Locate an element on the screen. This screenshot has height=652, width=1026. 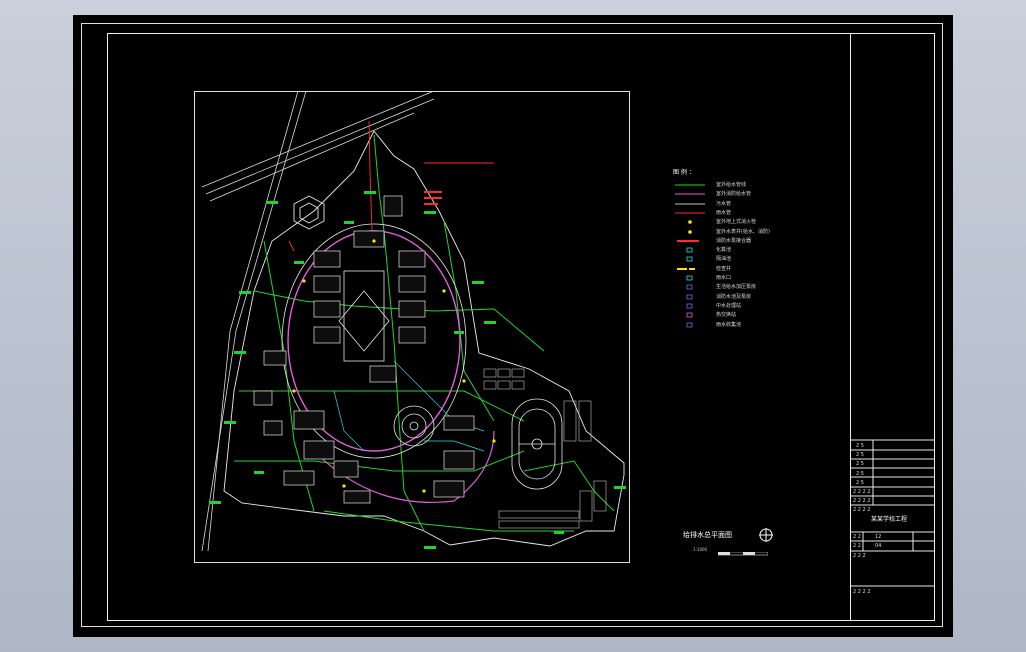
sheet-row-1-b: 12 is located at coordinates (878, 537).